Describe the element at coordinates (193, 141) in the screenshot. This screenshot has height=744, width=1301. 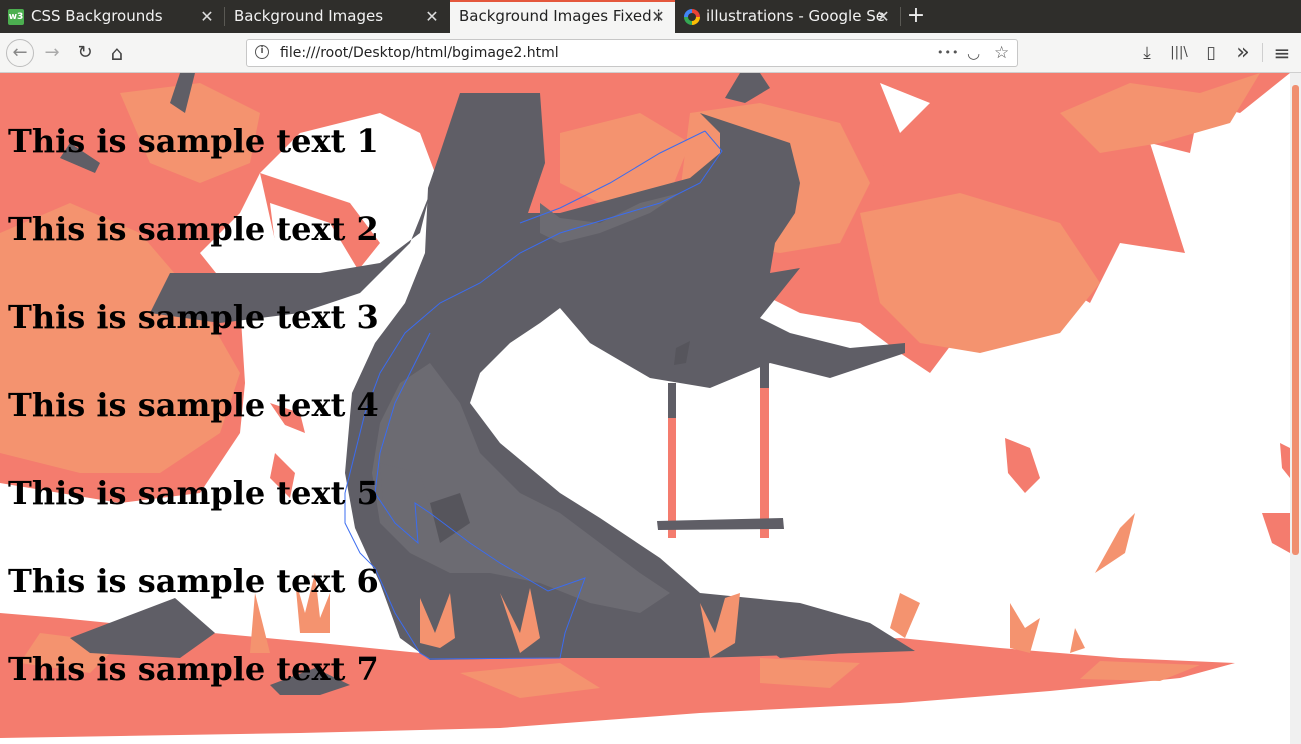
I see `sample-heading: This is sample text 1` at that location.